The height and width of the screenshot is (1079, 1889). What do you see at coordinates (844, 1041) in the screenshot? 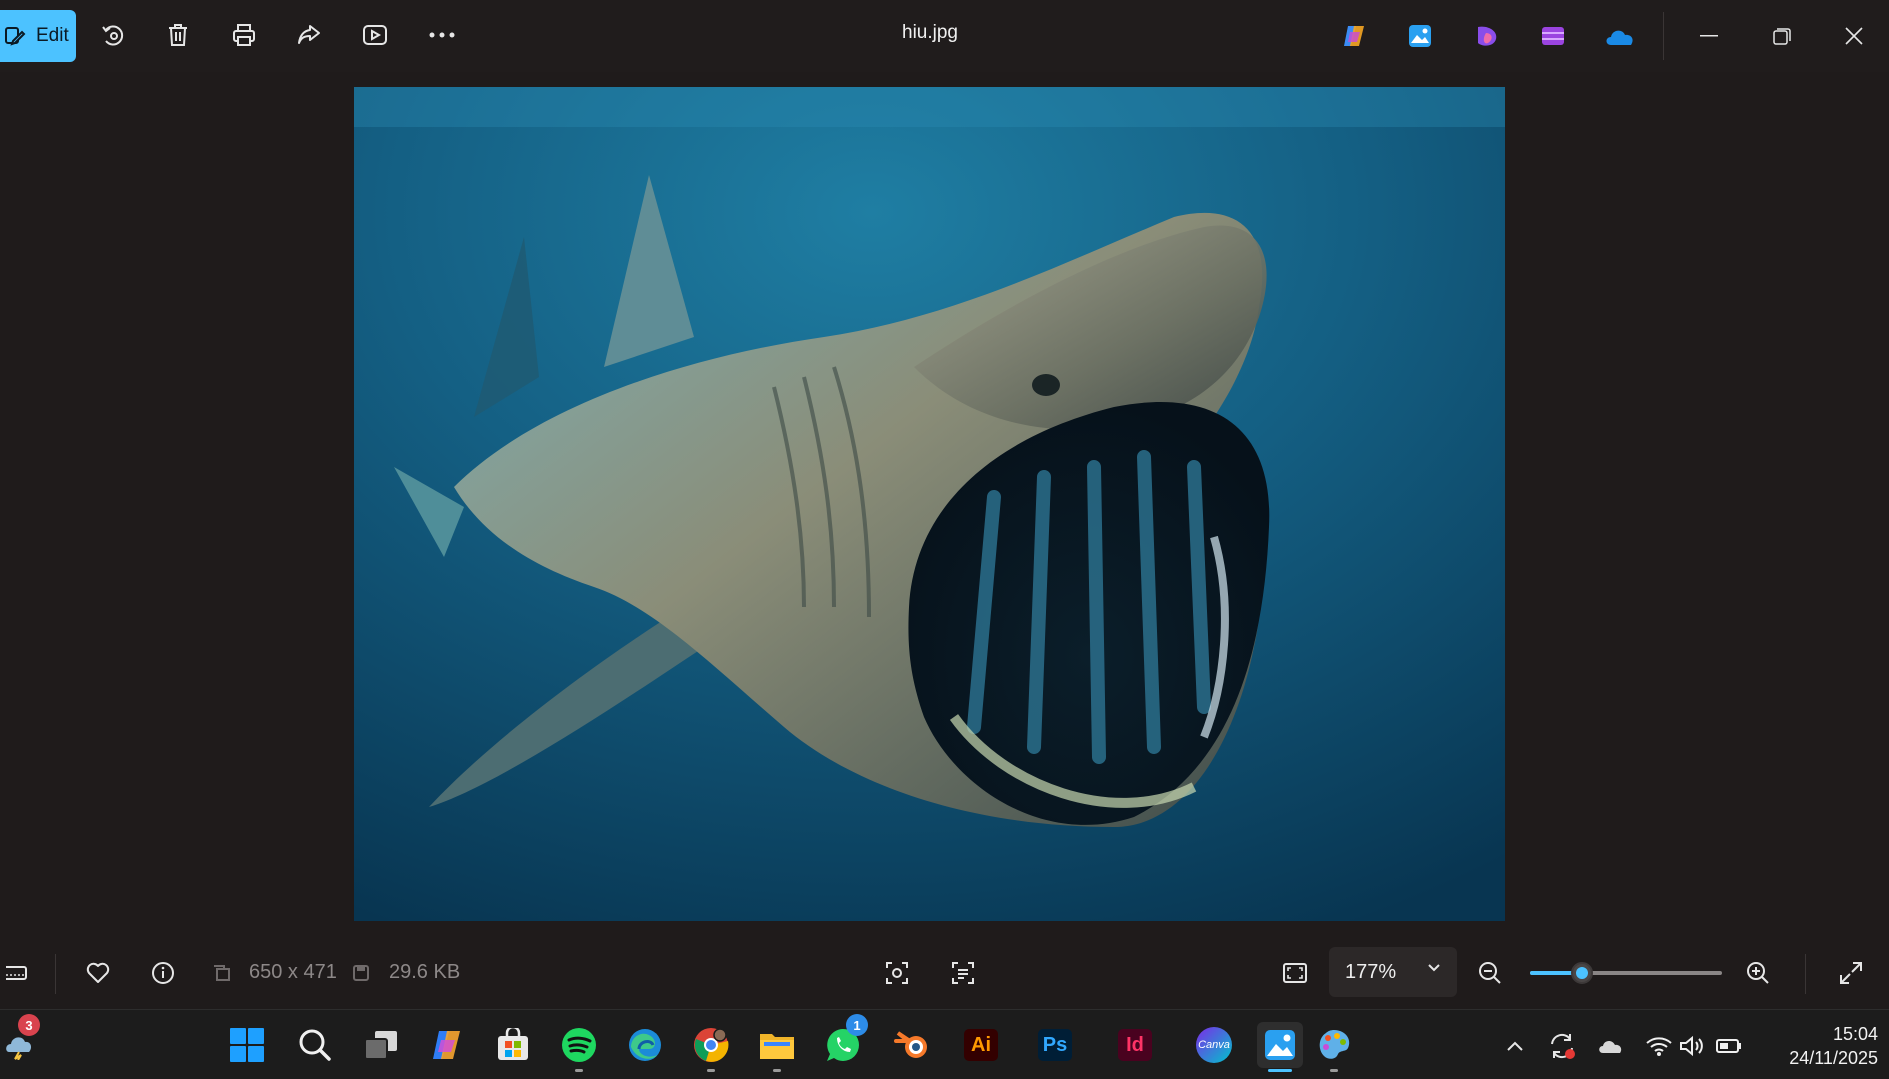
I see `whatsapp-icon: 1` at bounding box center [844, 1041].